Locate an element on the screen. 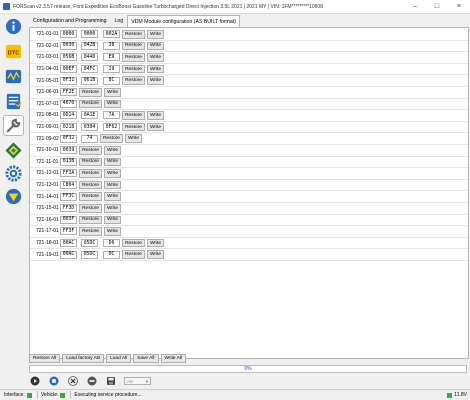 This screenshot has height=400, width=470. value-field: FF2E is located at coordinates (68, 92).